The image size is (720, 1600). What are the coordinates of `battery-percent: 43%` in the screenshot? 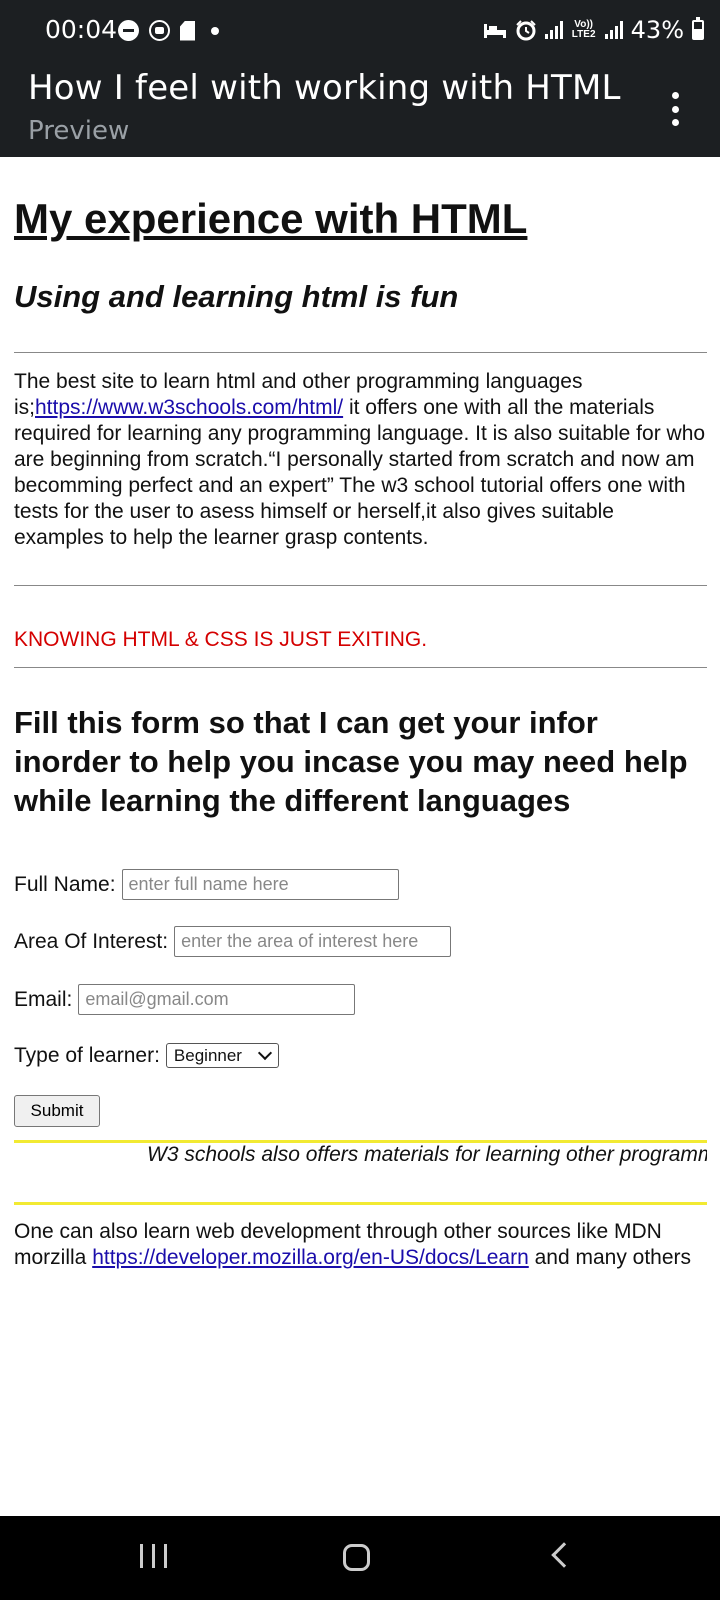 It's located at (657, 30).